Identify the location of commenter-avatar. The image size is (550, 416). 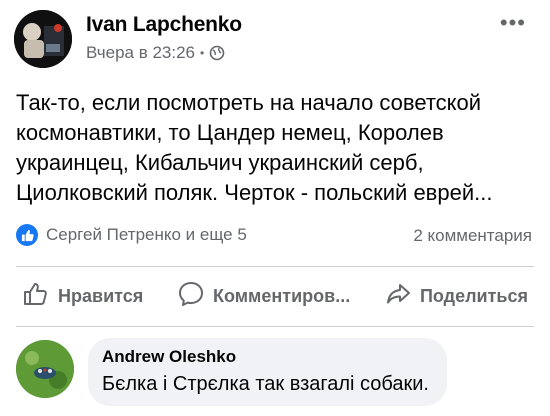
(45, 369).